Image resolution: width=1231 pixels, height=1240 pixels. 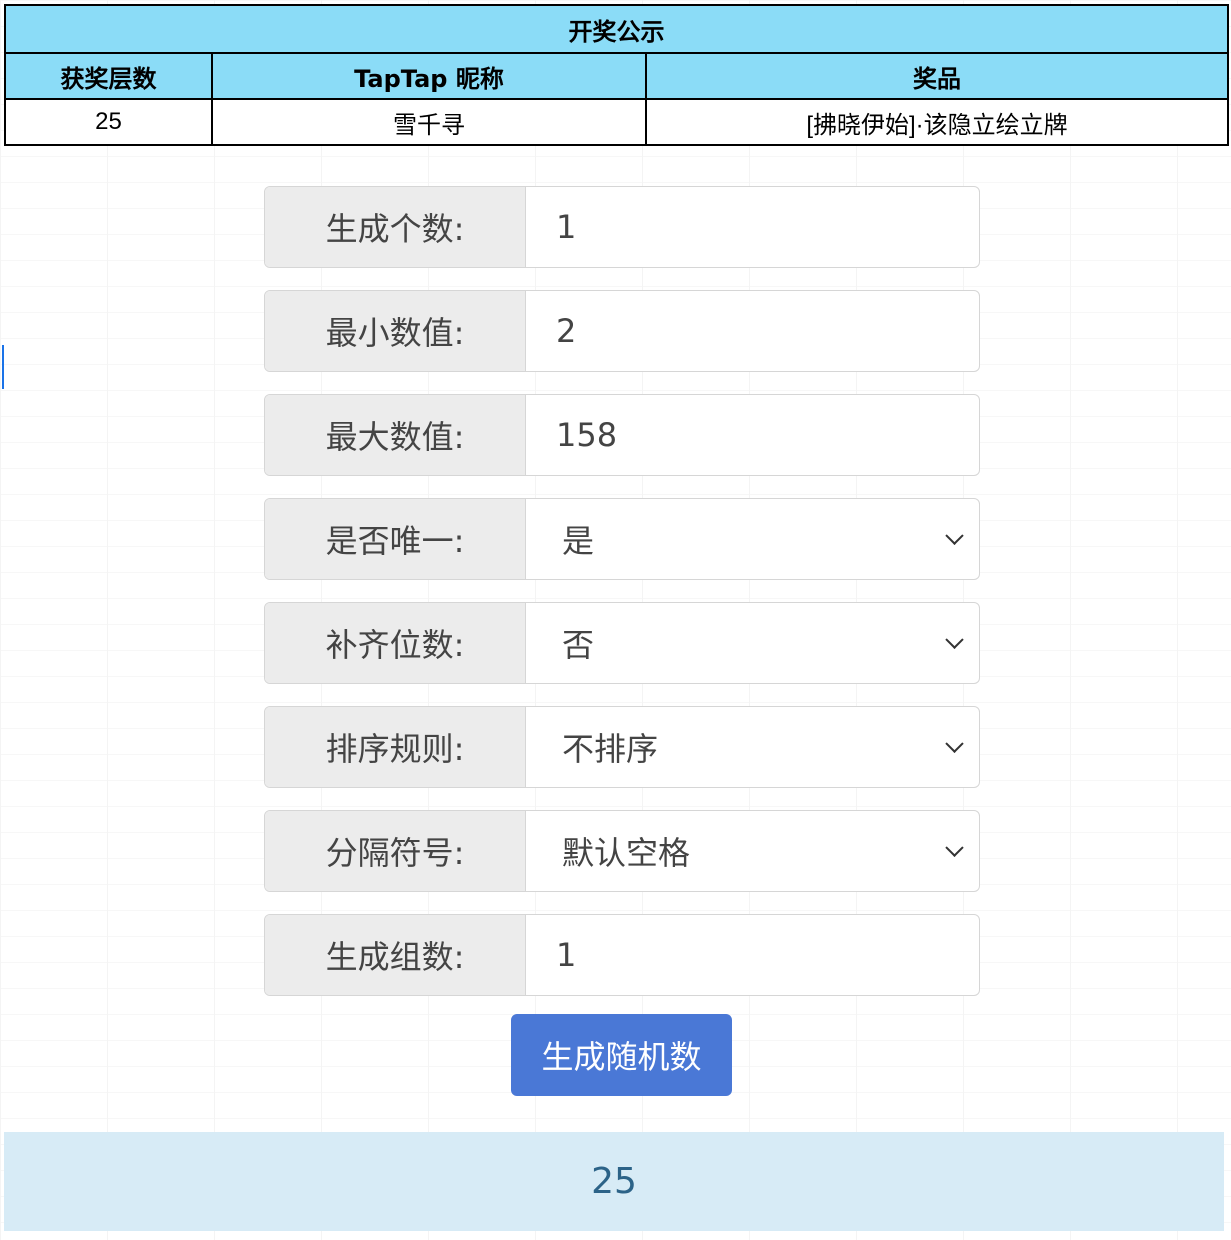 I want to click on separator-label: 分隔符号:, so click(x=395, y=851).